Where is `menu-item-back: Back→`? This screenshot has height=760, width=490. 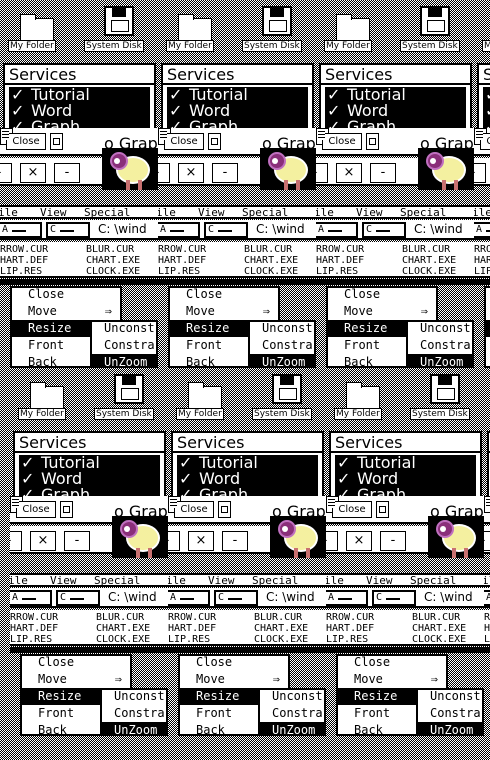 menu-item-back: Back→ is located at coordinates (488, 361).